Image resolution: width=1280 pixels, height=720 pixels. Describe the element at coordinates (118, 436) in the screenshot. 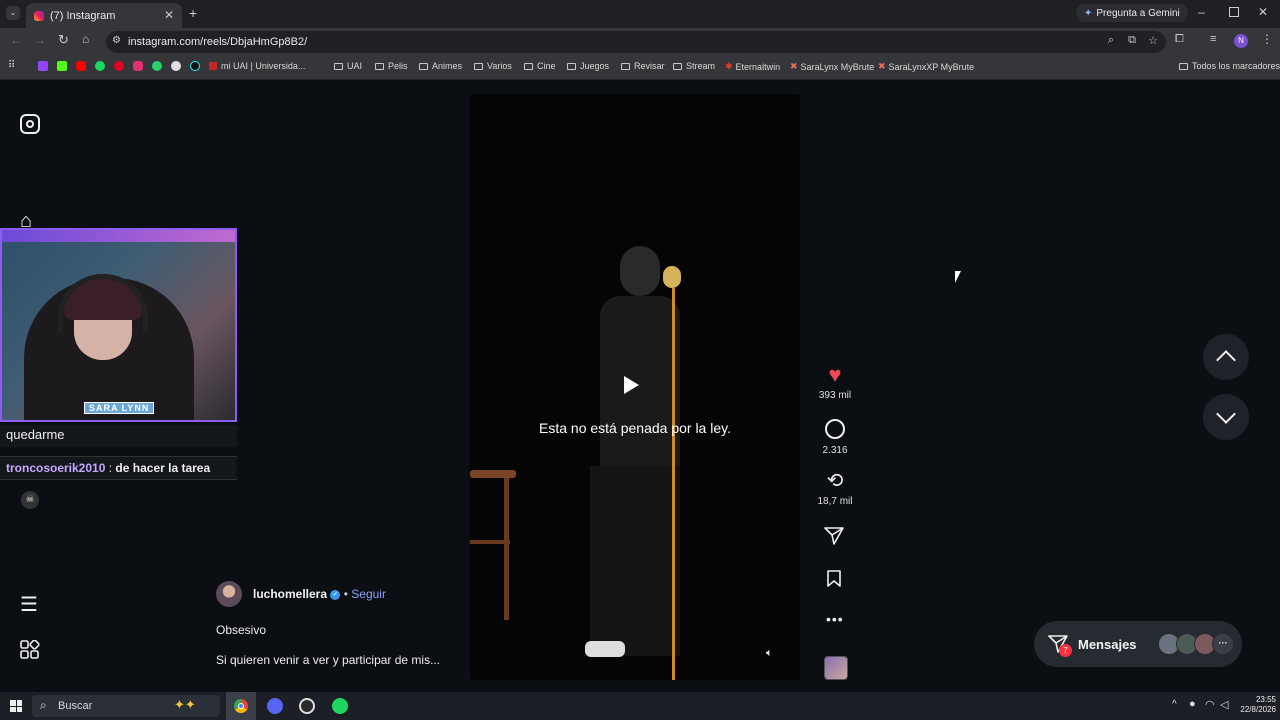

I see `chat-message: quedarme` at that location.